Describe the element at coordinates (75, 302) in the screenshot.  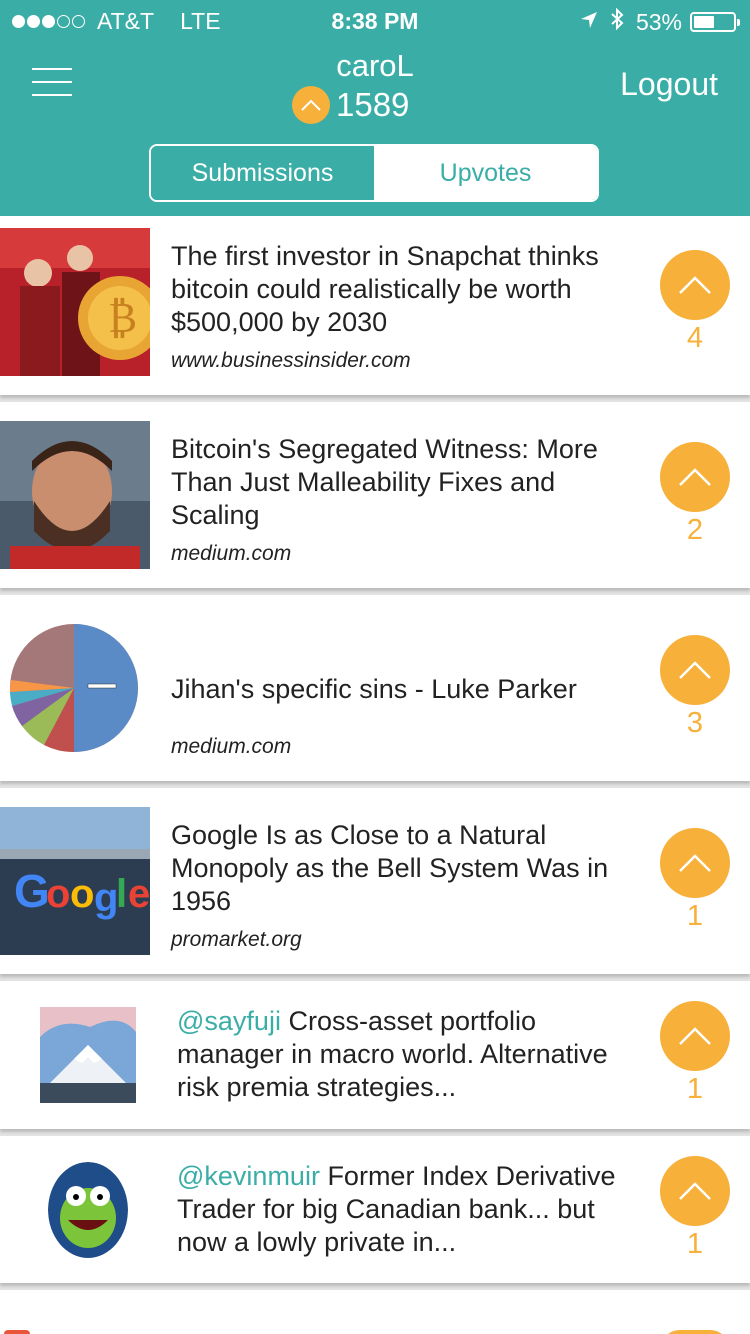
I see `article-thumbnail: ₿` at that location.